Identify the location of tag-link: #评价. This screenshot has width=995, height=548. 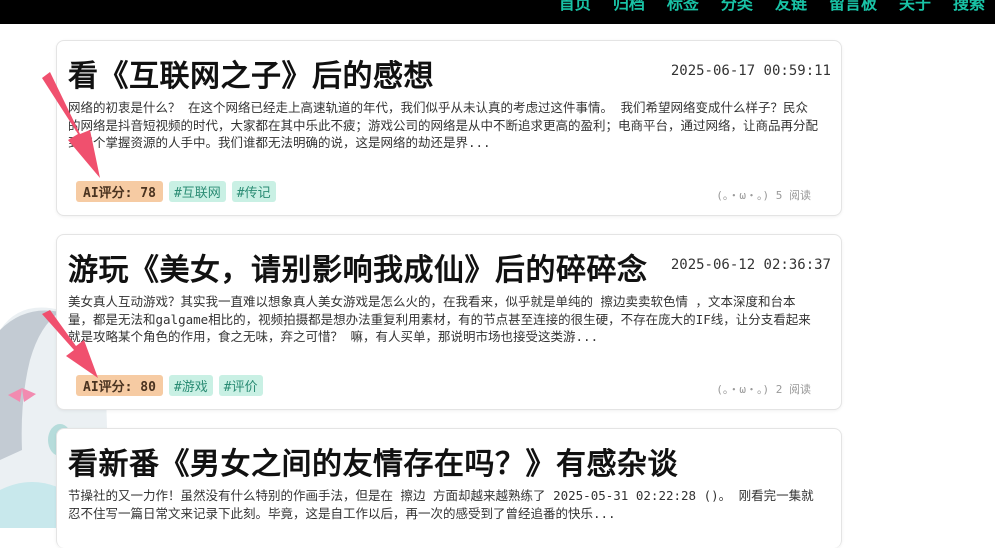
(240, 385).